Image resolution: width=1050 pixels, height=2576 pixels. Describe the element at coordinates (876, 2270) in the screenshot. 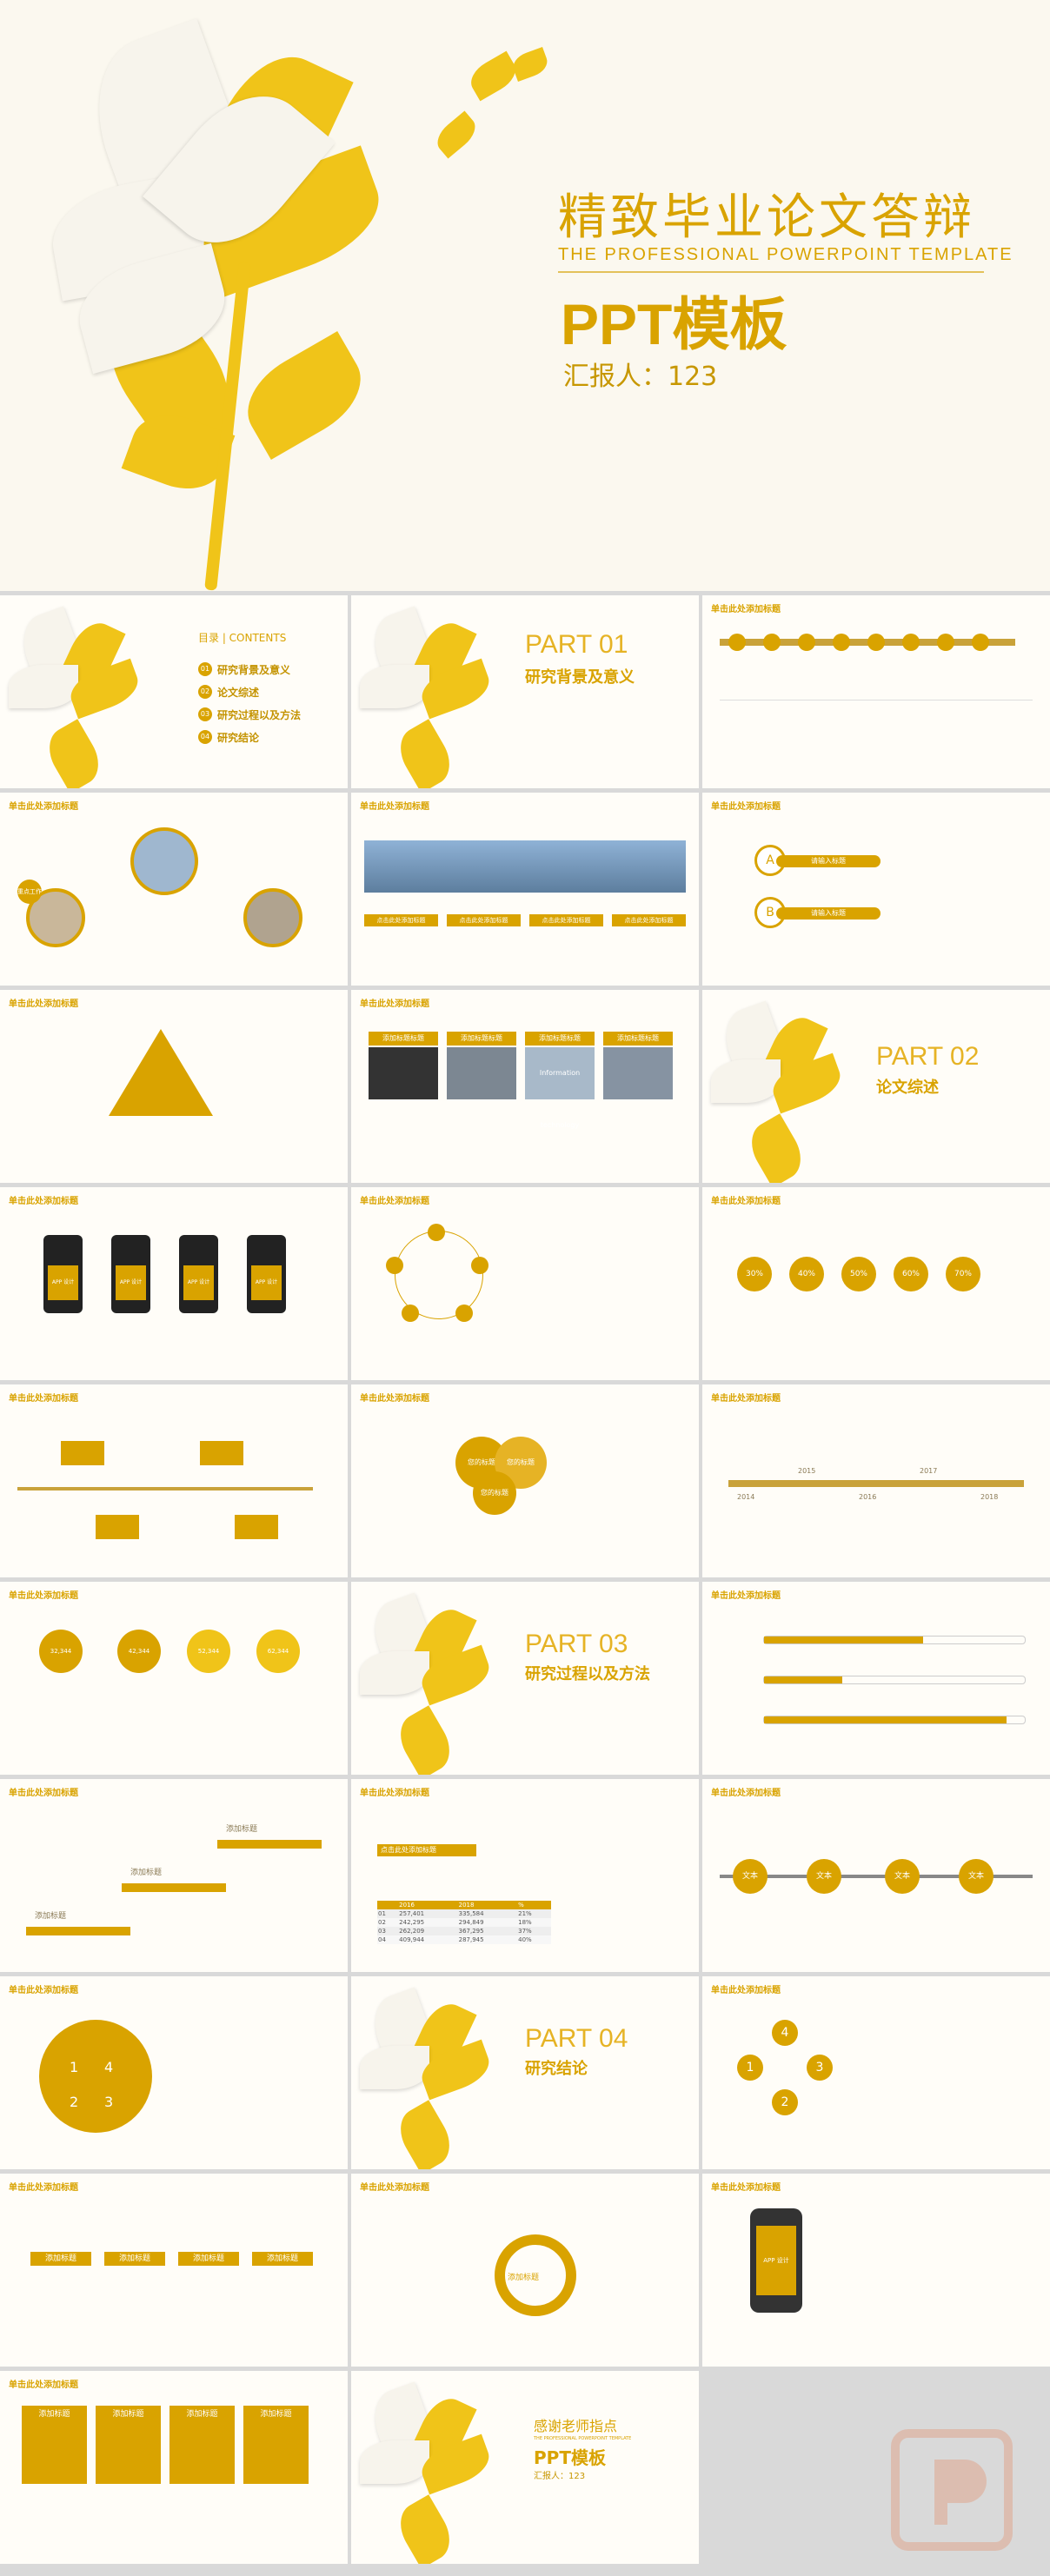

I see `slide-phone-list: 单击此处添加标题 APP 设计` at that location.